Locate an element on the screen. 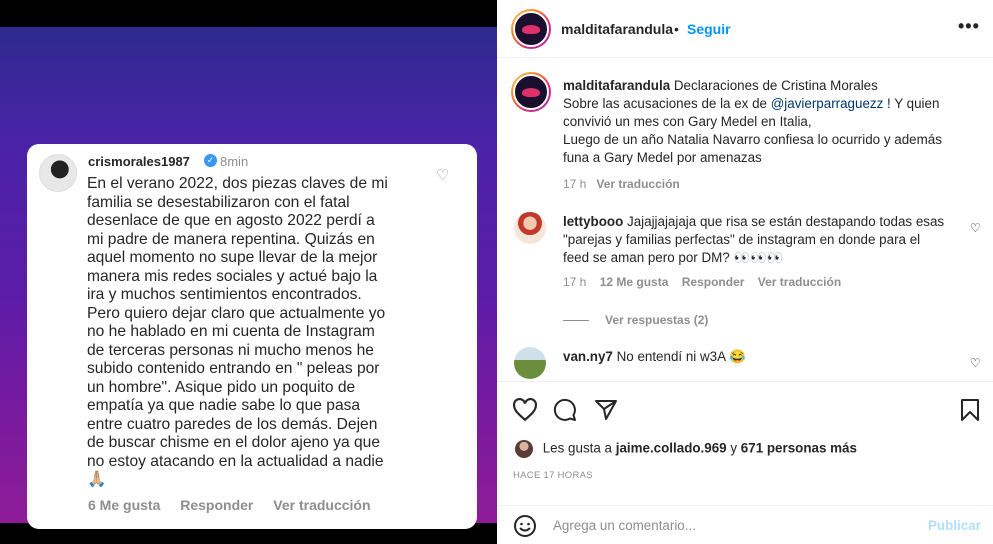 This screenshot has width=993, height=544. story-username: crismorales1987 is located at coordinates (139, 161).